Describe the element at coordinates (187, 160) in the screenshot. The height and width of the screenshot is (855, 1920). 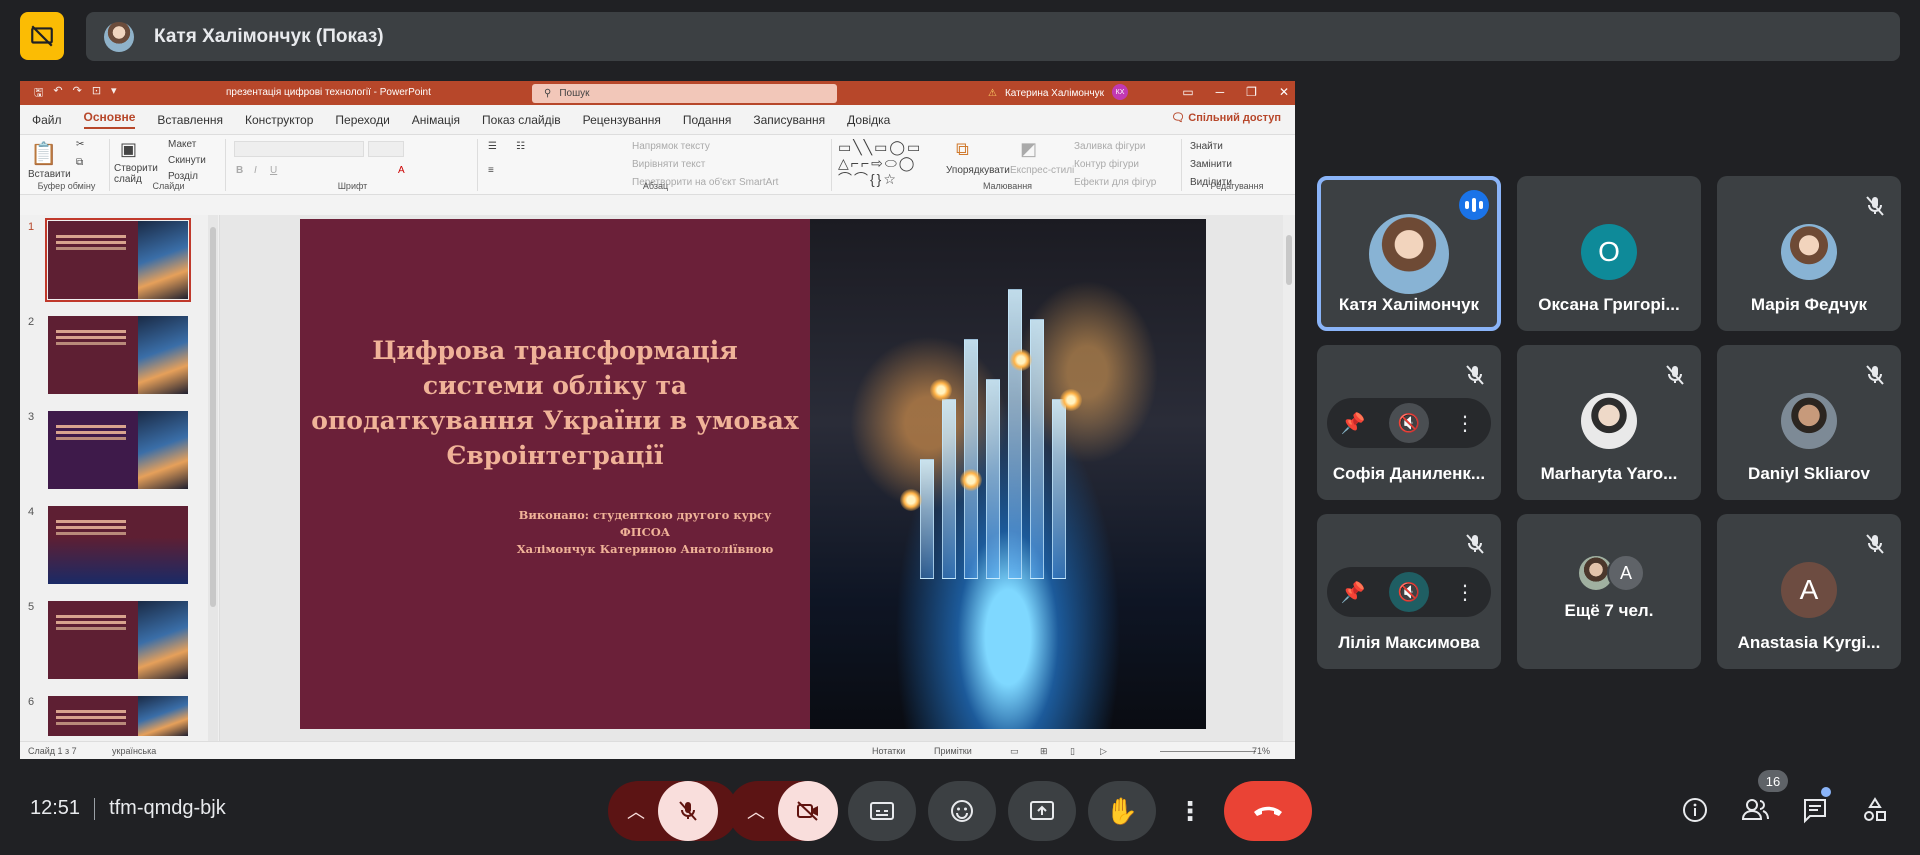
I see `reset-button: Скинути` at that location.